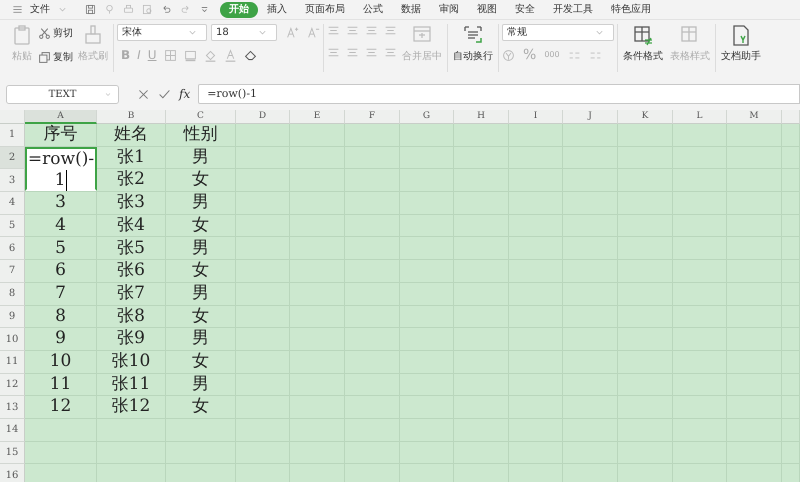 This screenshot has height=482, width=800. What do you see at coordinates (55, 57) in the screenshot?
I see `copy-button: 复制` at bounding box center [55, 57].